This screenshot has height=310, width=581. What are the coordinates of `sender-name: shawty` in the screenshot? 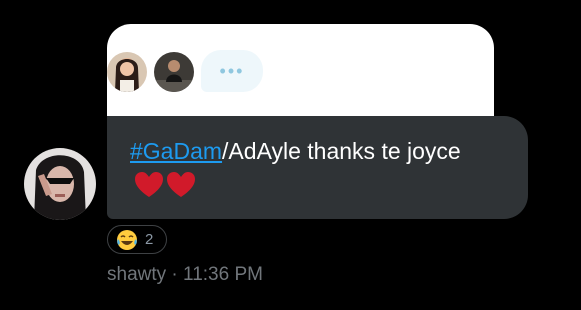 It's located at (136, 274).